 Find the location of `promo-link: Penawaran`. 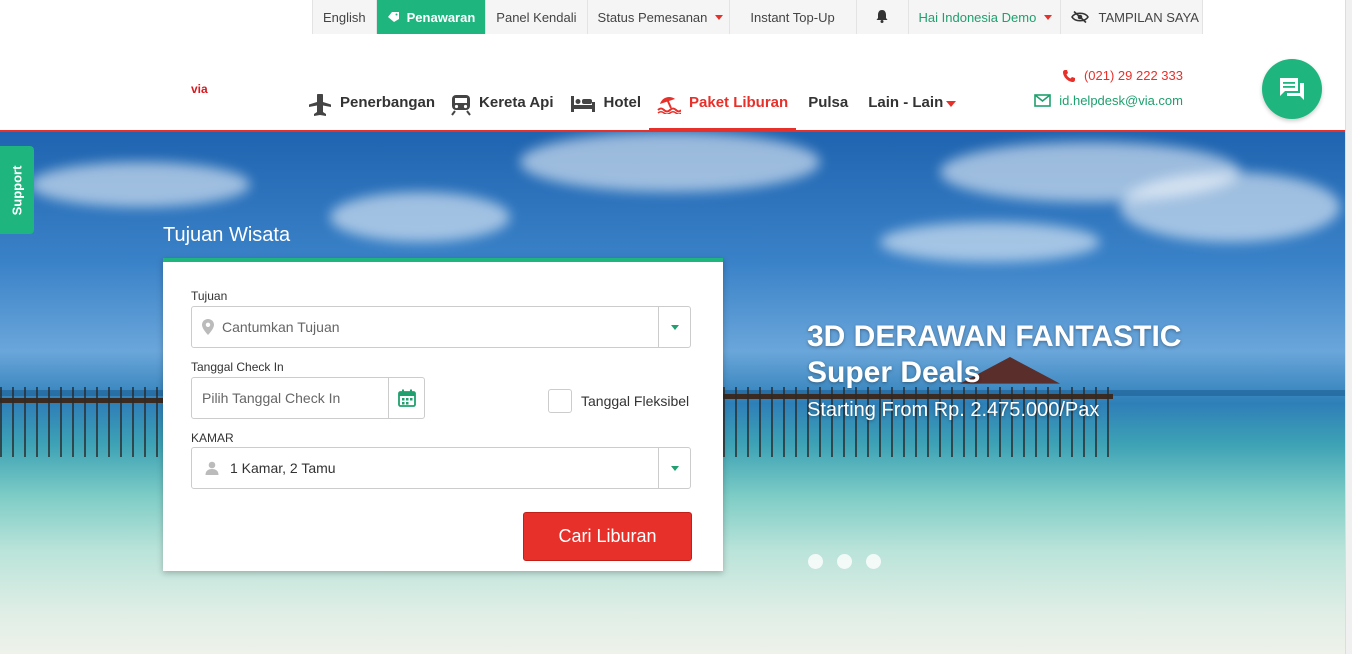

promo-link: Penawaran is located at coordinates (430, 17).